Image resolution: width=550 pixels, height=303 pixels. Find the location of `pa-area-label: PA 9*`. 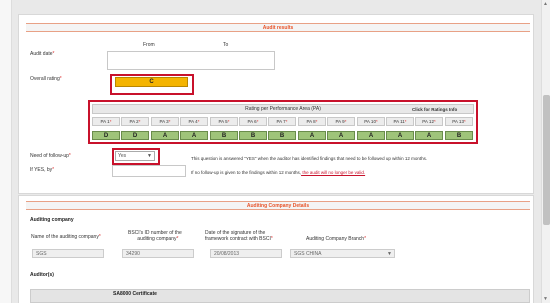

pa-area-label: PA 9* is located at coordinates (341, 121).